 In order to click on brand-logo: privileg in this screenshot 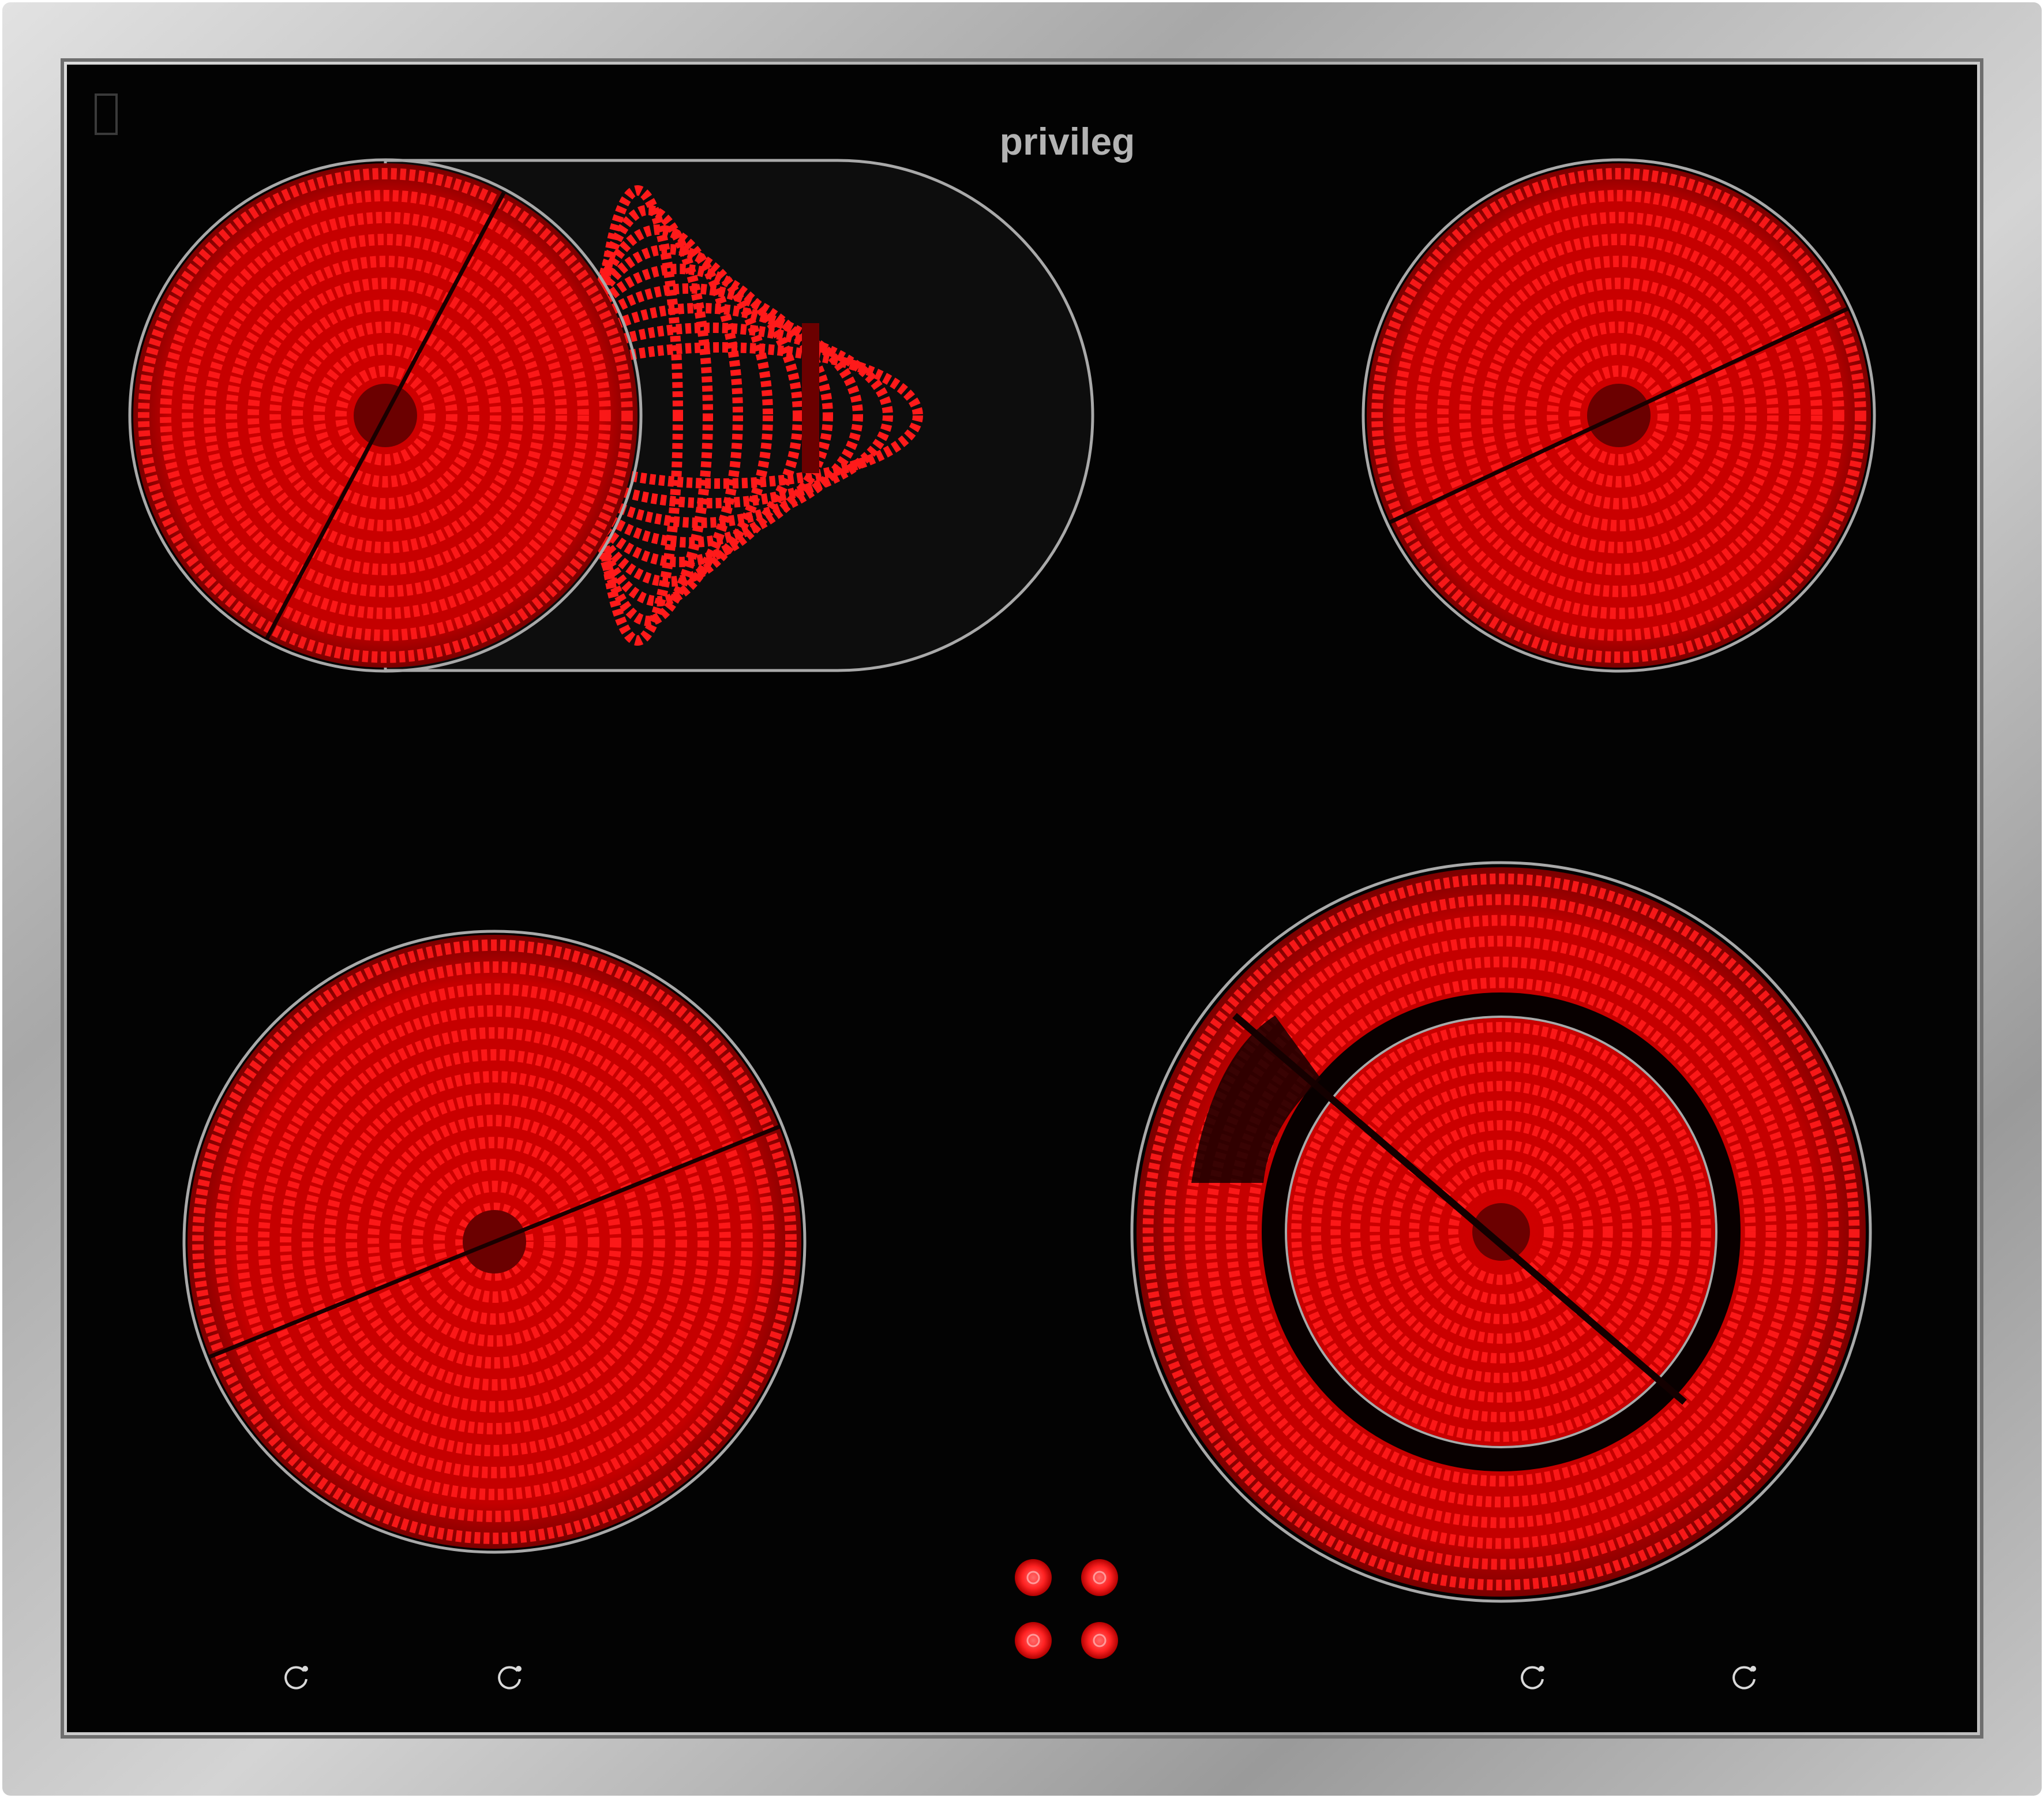, I will do `click(1067, 141)`.